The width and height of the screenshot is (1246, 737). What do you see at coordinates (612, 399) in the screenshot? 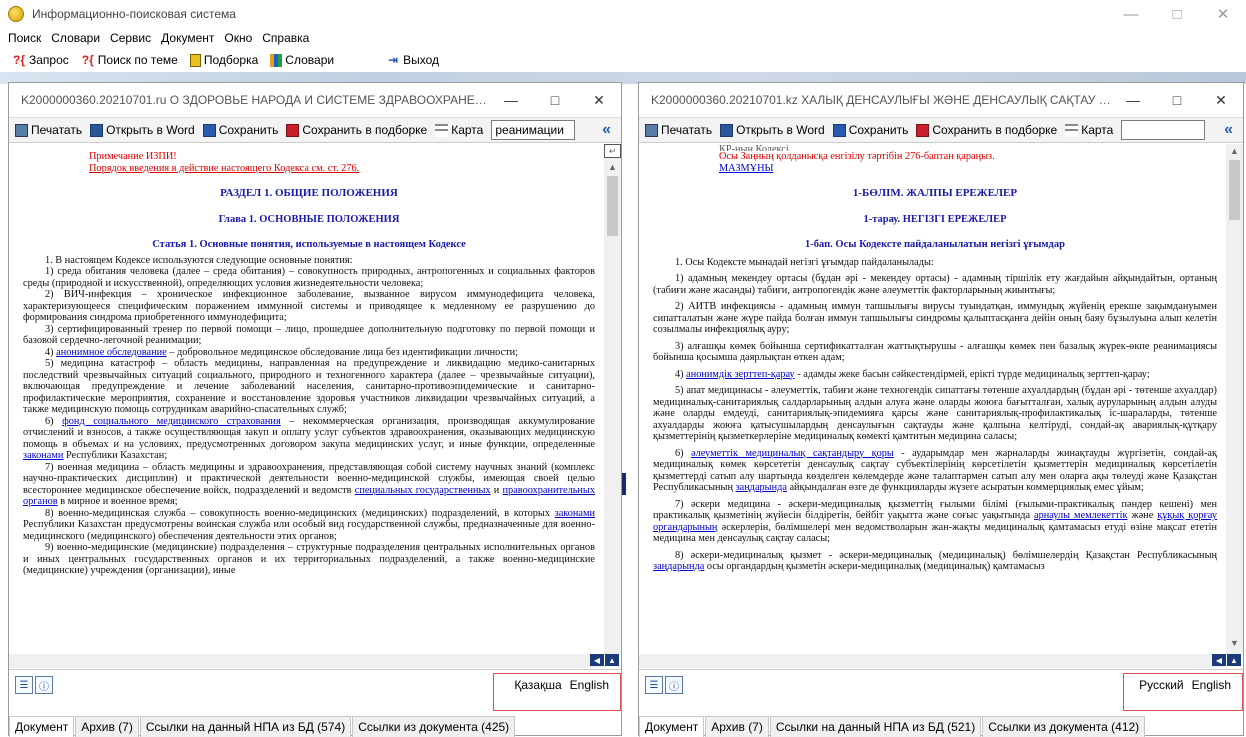
I see `left-vertical-scrollbar: ↵ ▲` at bounding box center [612, 399].